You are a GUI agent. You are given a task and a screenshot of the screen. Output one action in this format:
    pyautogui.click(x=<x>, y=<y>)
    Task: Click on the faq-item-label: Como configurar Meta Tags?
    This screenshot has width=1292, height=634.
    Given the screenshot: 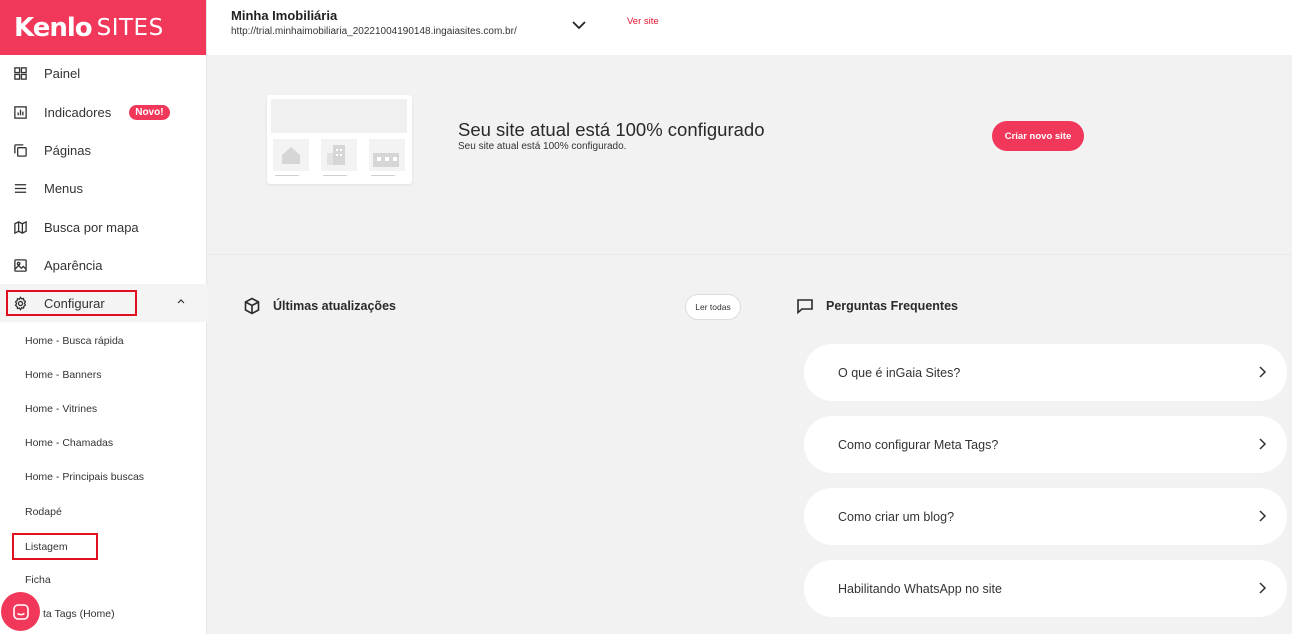 What is the action you would take?
    pyautogui.click(x=918, y=444)
    